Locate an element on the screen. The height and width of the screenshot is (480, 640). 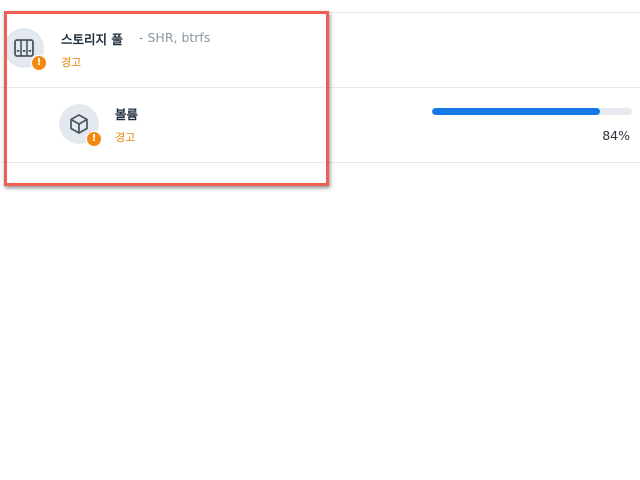
volume-usage-label: 84% is located at coordinates (616, 135).